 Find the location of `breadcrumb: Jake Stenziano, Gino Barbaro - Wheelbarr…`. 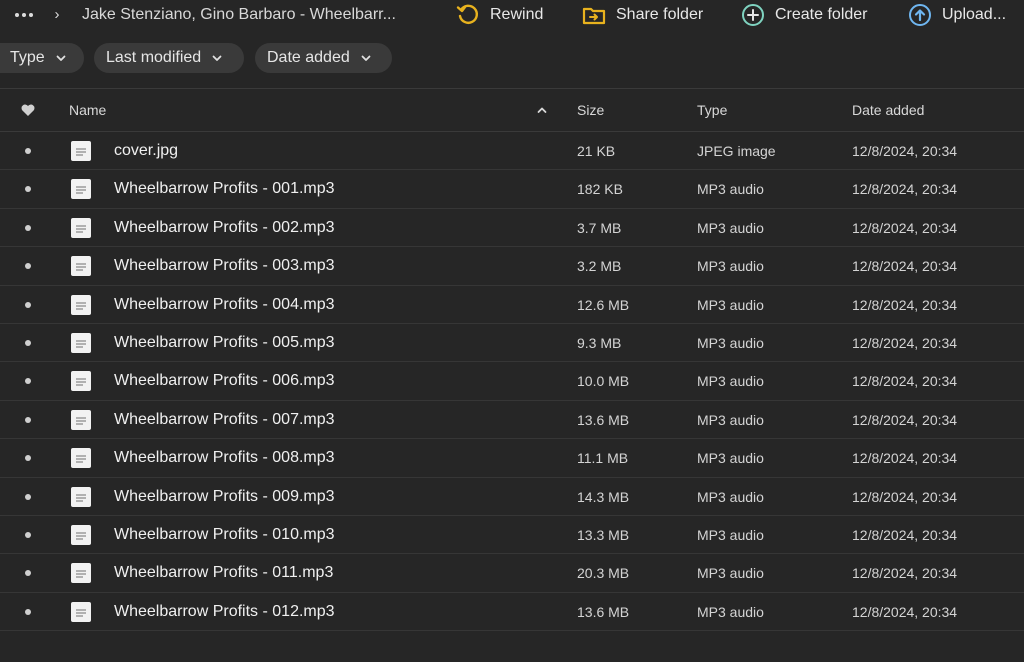

breadcrumb: Jake Stenziano, Gino Barbaro - Wheelbarr… is located at coordinates (247, 15).